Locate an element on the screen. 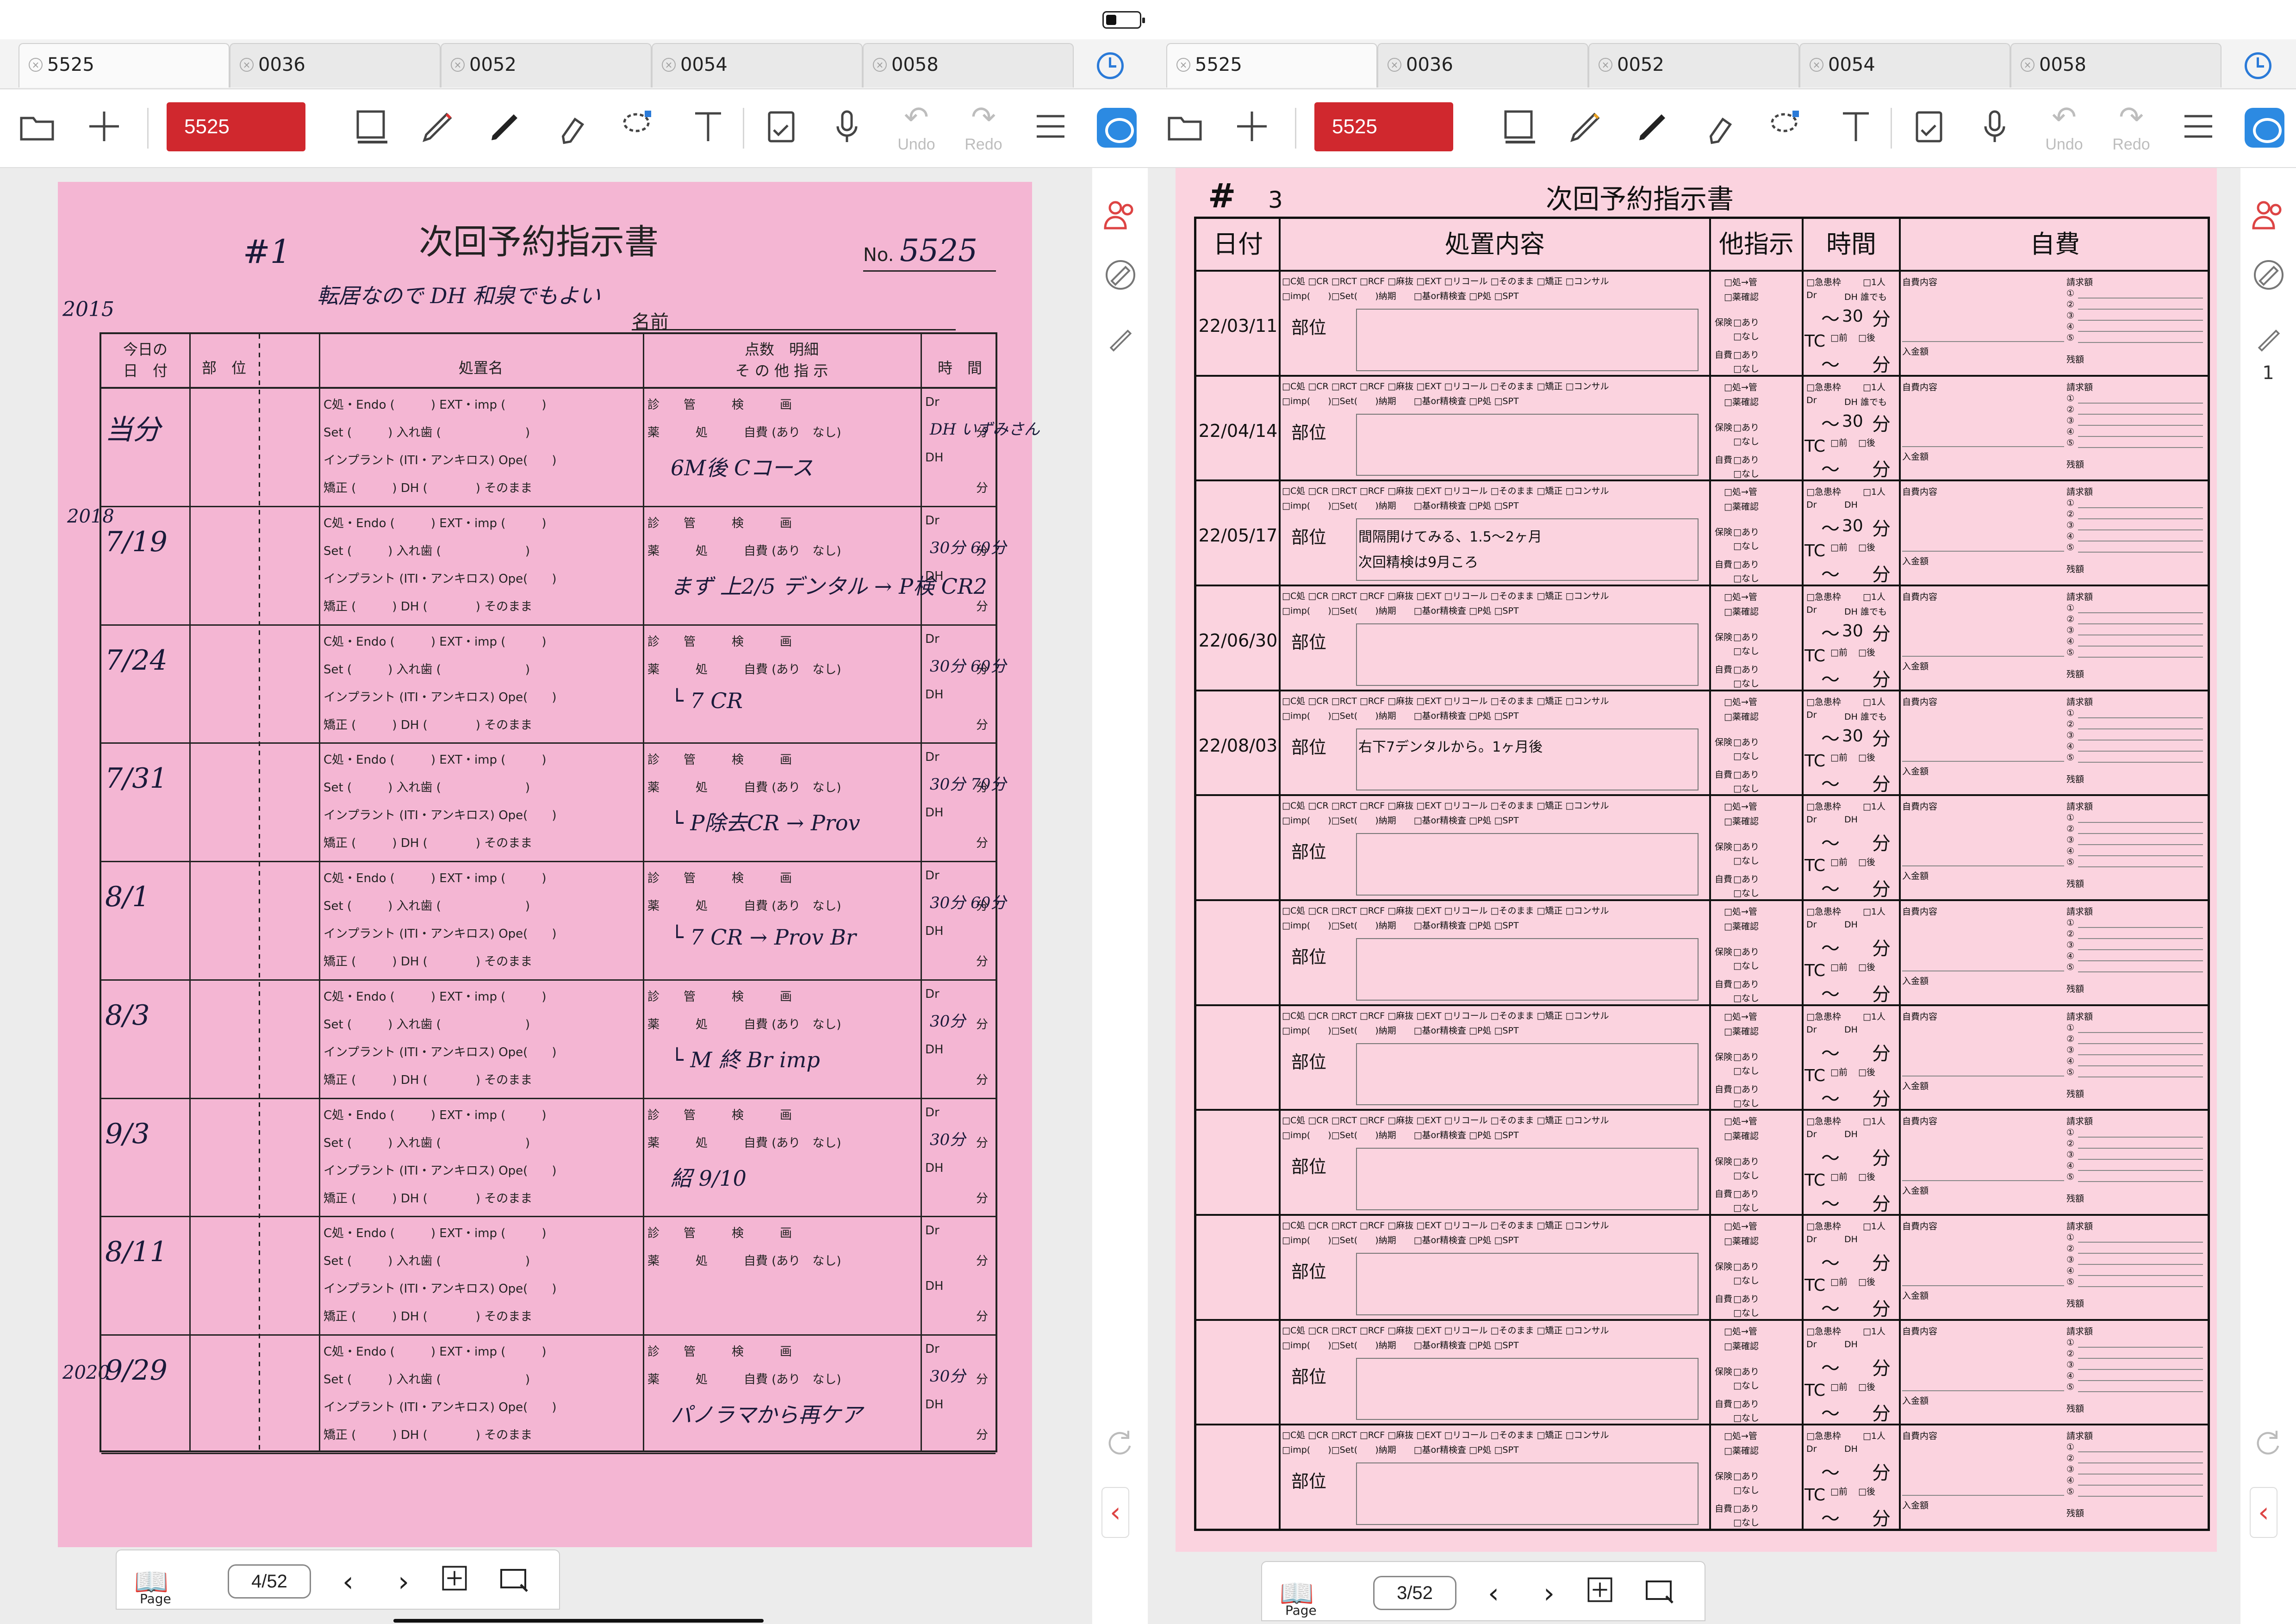  time-minutes-value: 30 is located at coordinates (1852, 736).